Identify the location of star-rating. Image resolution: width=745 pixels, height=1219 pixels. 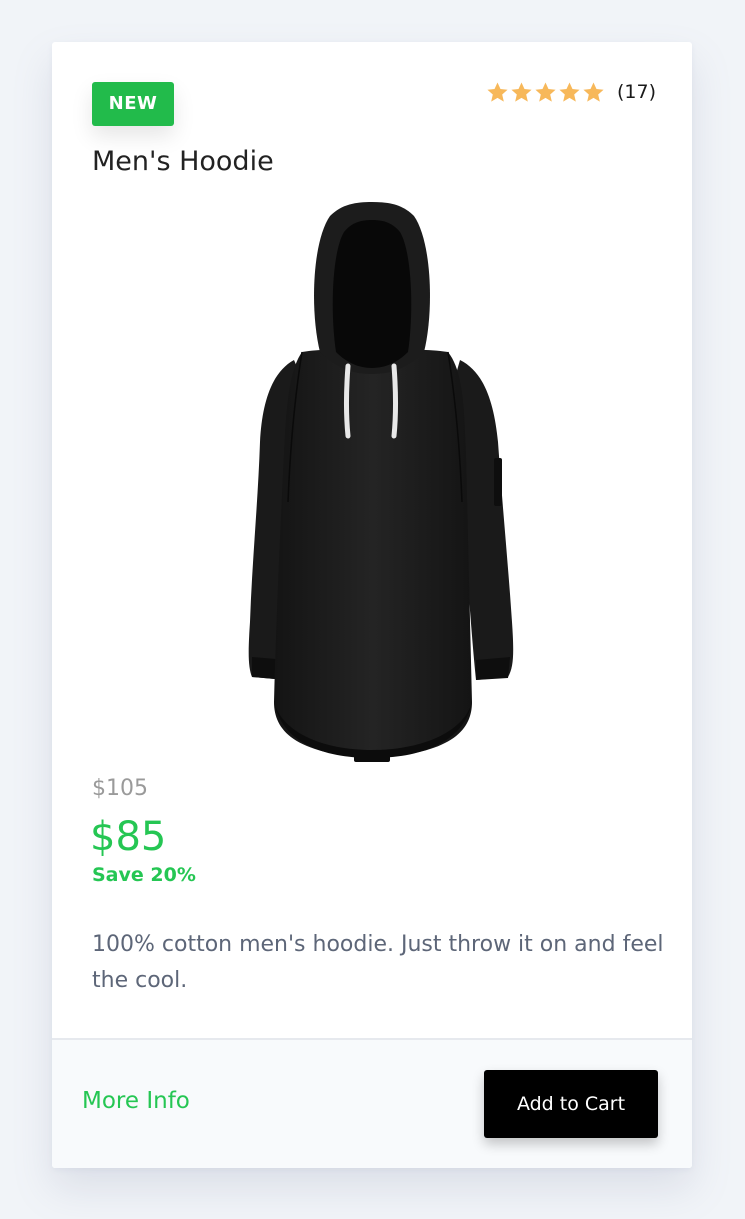
(545, 92).